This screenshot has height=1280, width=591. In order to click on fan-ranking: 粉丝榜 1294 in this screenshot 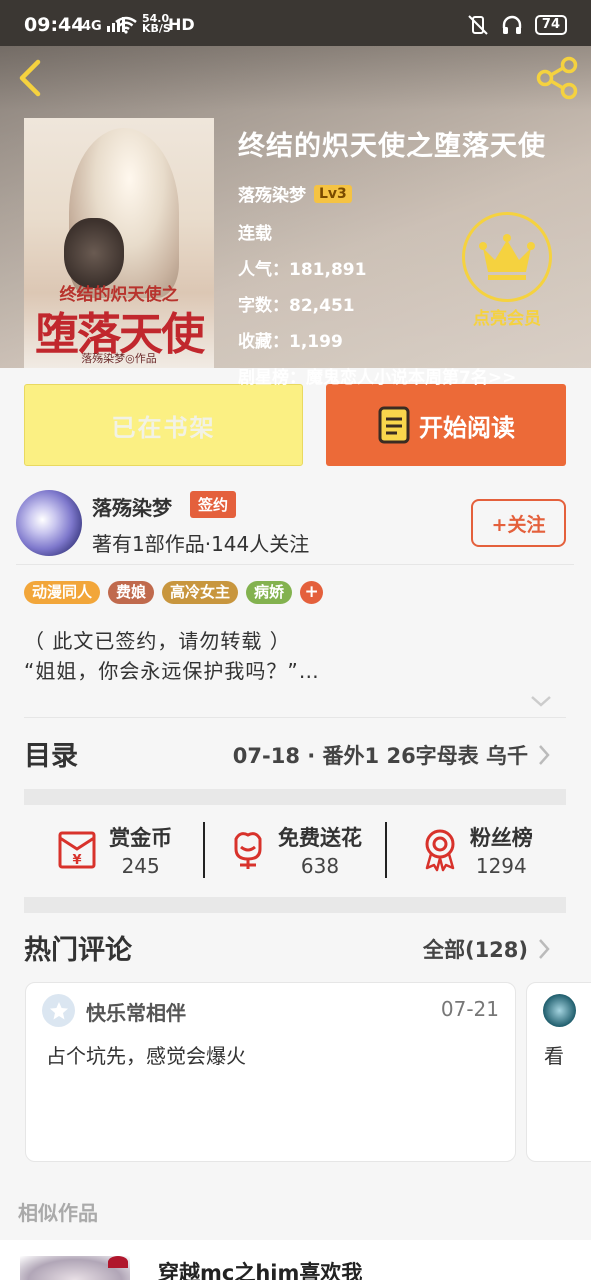, I will do `click(476, 850)`.